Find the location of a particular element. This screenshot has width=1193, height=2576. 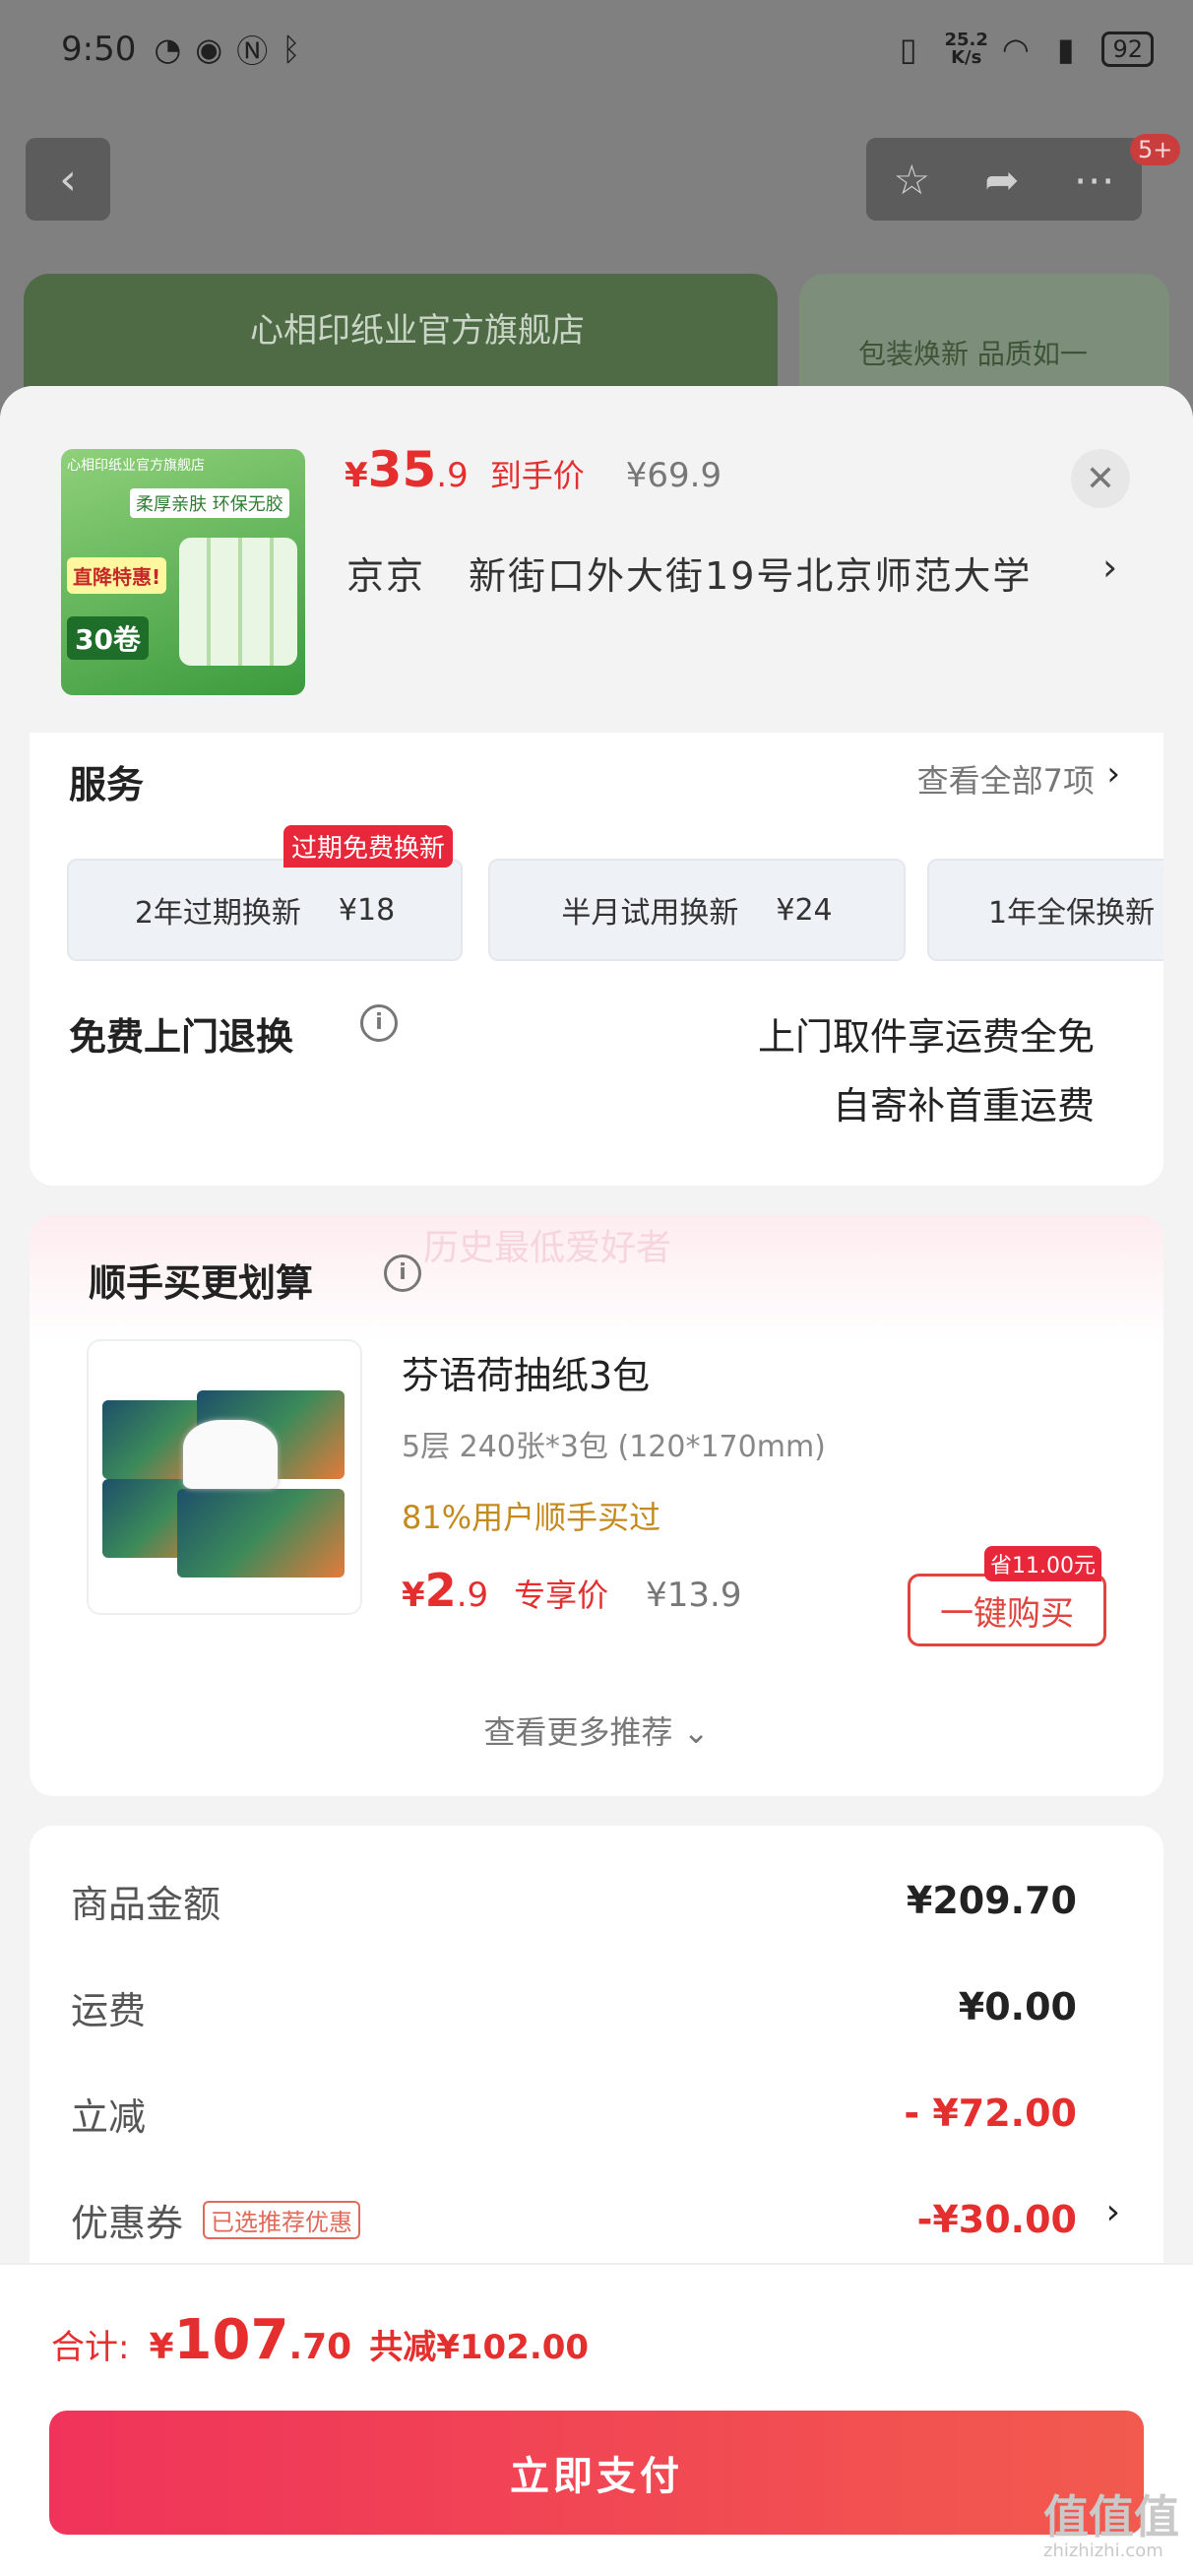

chevron-down-icon: ⌄ is located at coordinates (696, 1732).